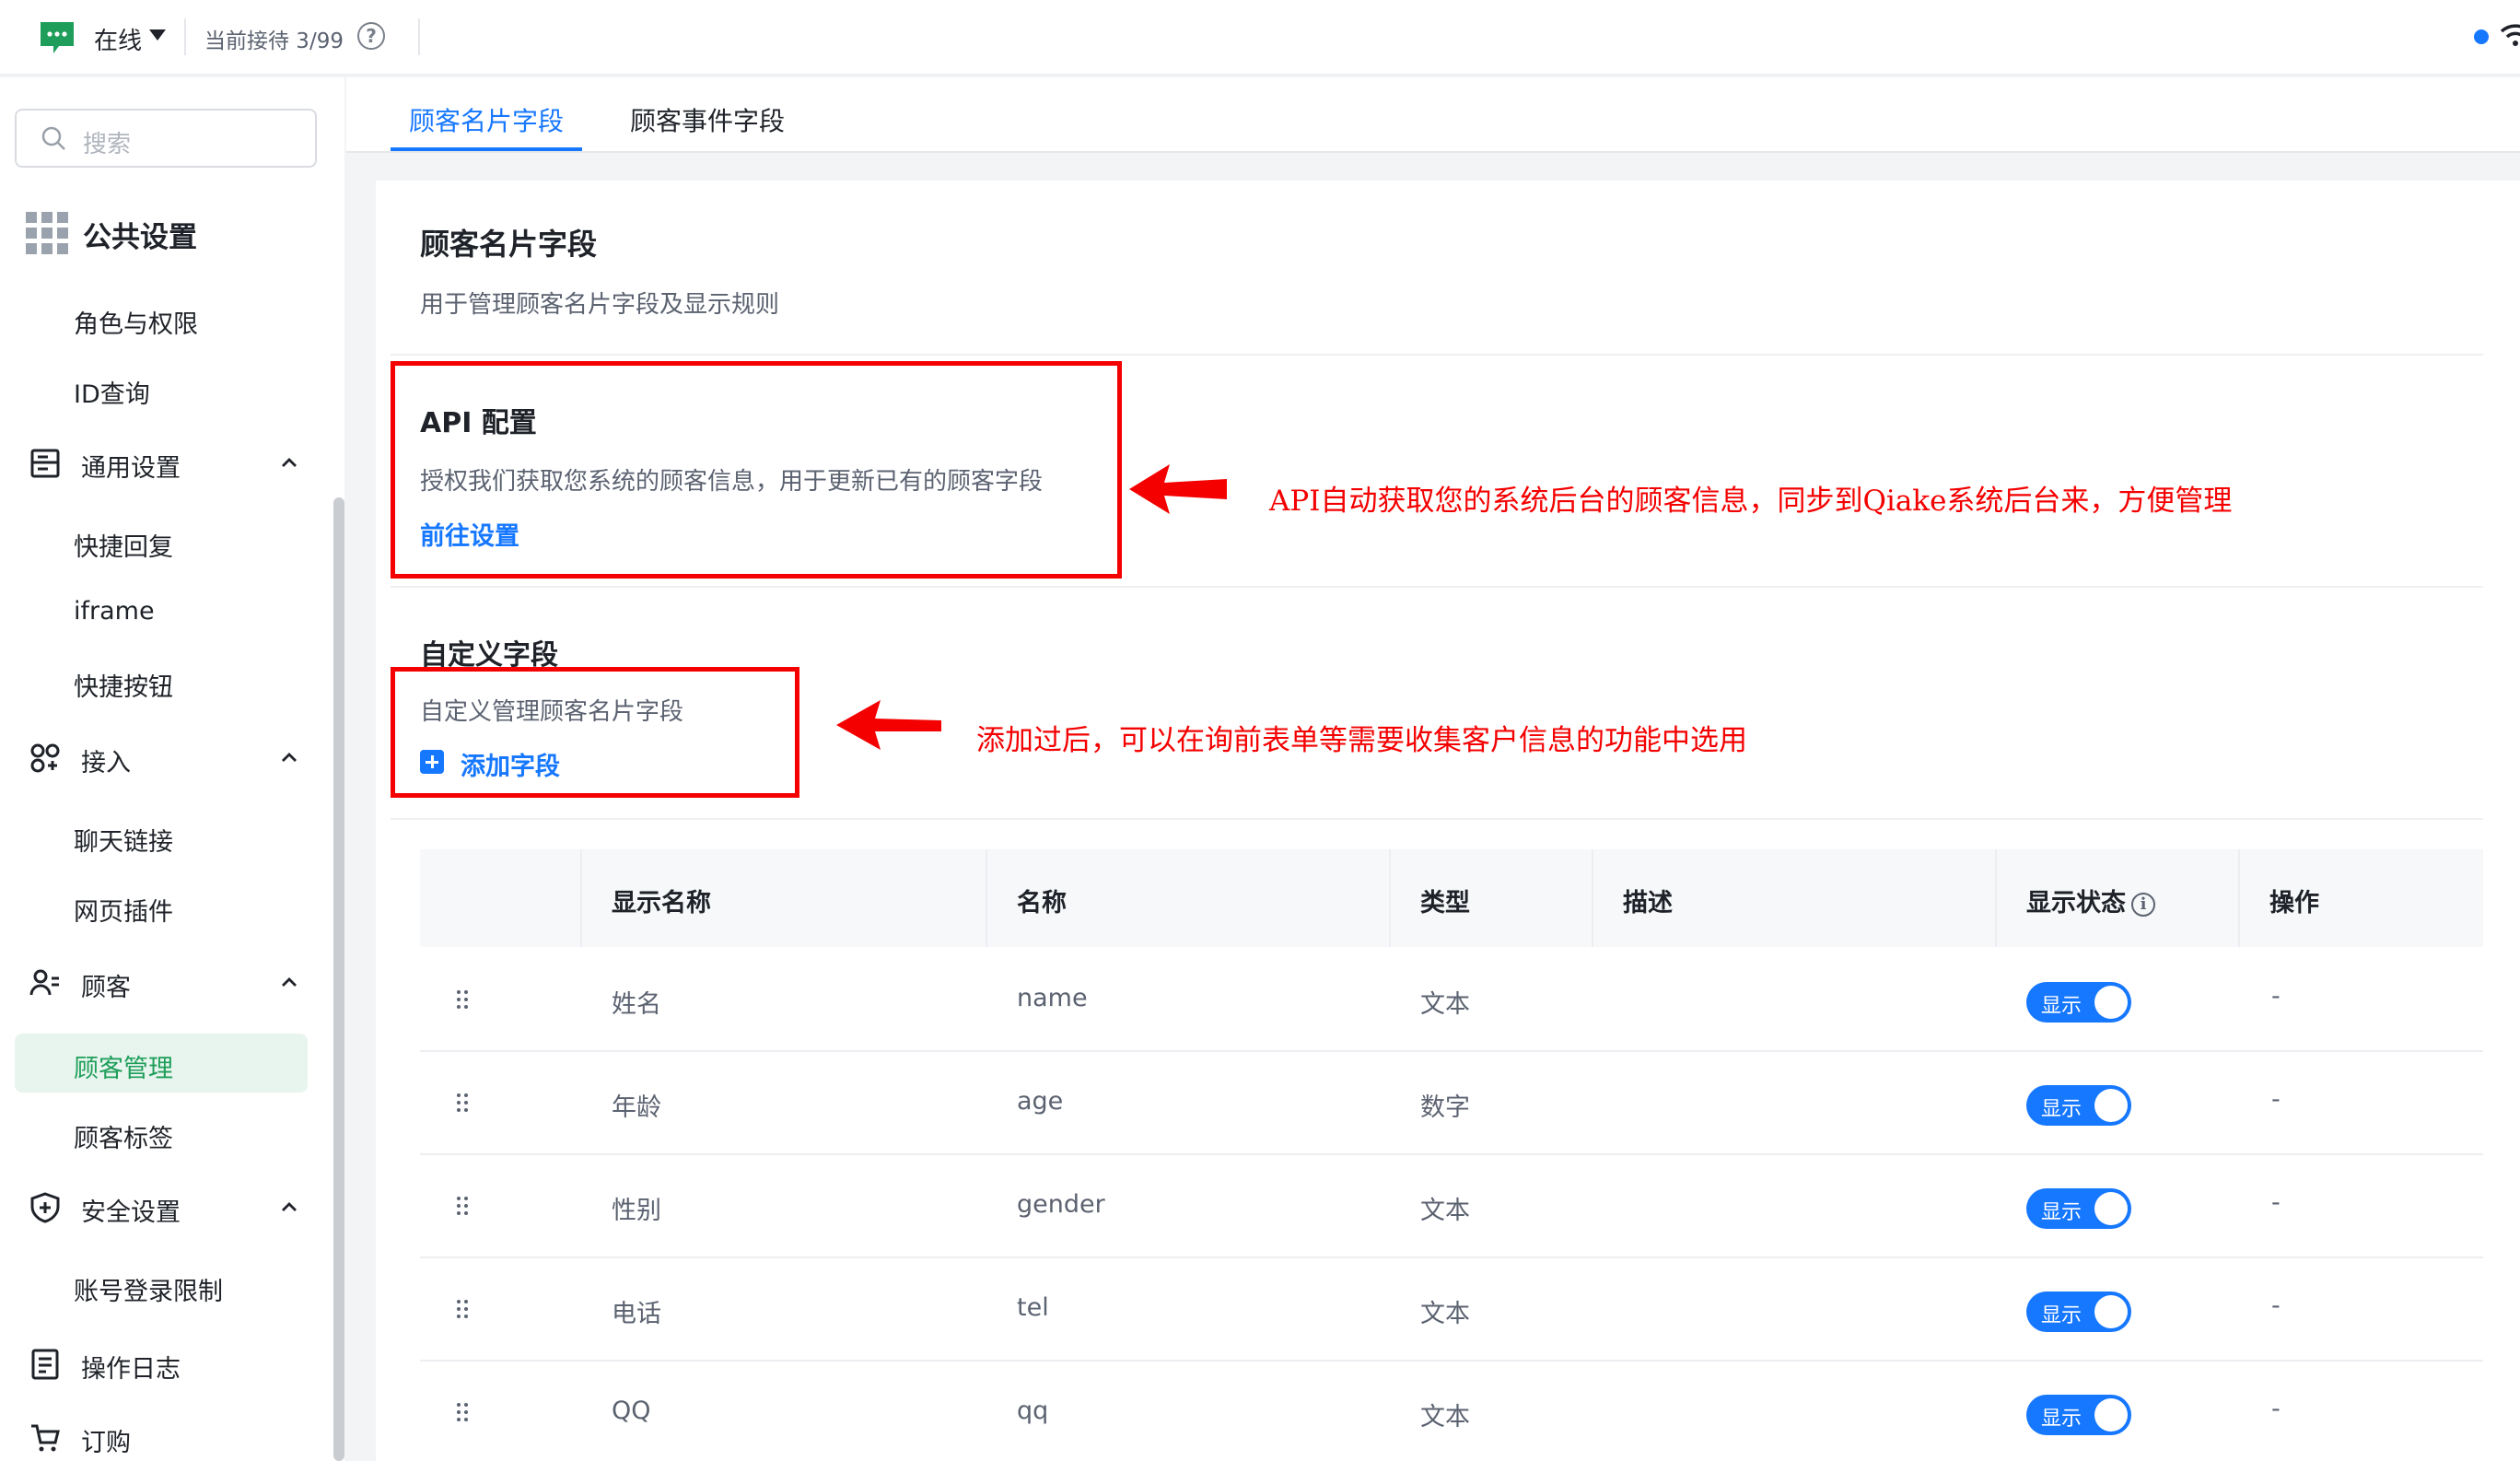 The image size is (2520, 1461). I want to click on cell-name: qq, so click(1033, 1411).